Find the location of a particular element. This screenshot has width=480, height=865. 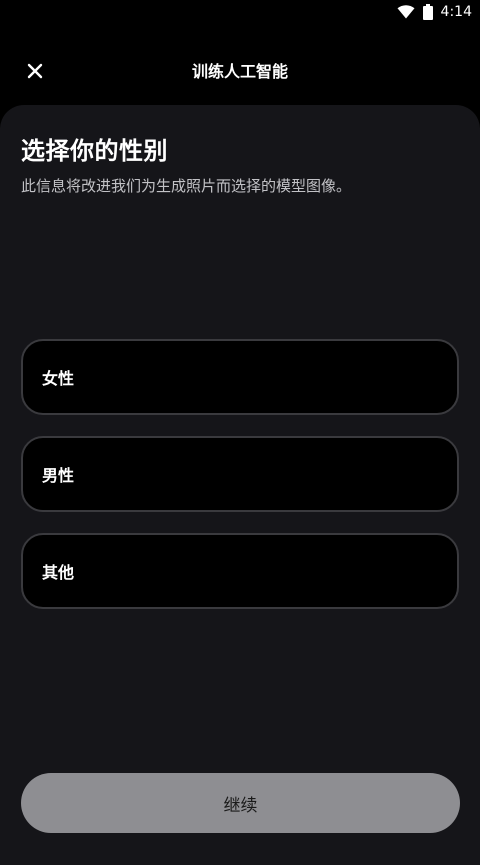

battery-icon is located at coordinates (427, 12).